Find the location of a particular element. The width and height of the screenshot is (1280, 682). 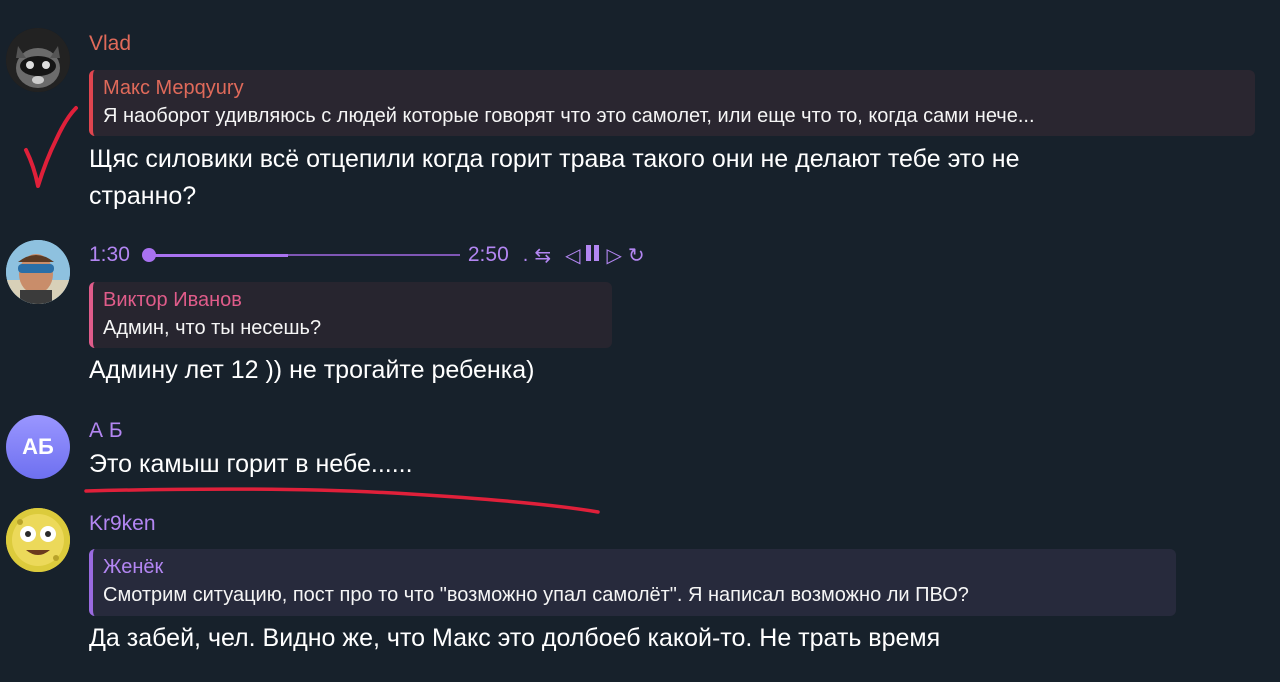

audio-player: 1:30 2:50 . ⇆ ◁ ▷ ↻ is located at coordinates (367, 255).